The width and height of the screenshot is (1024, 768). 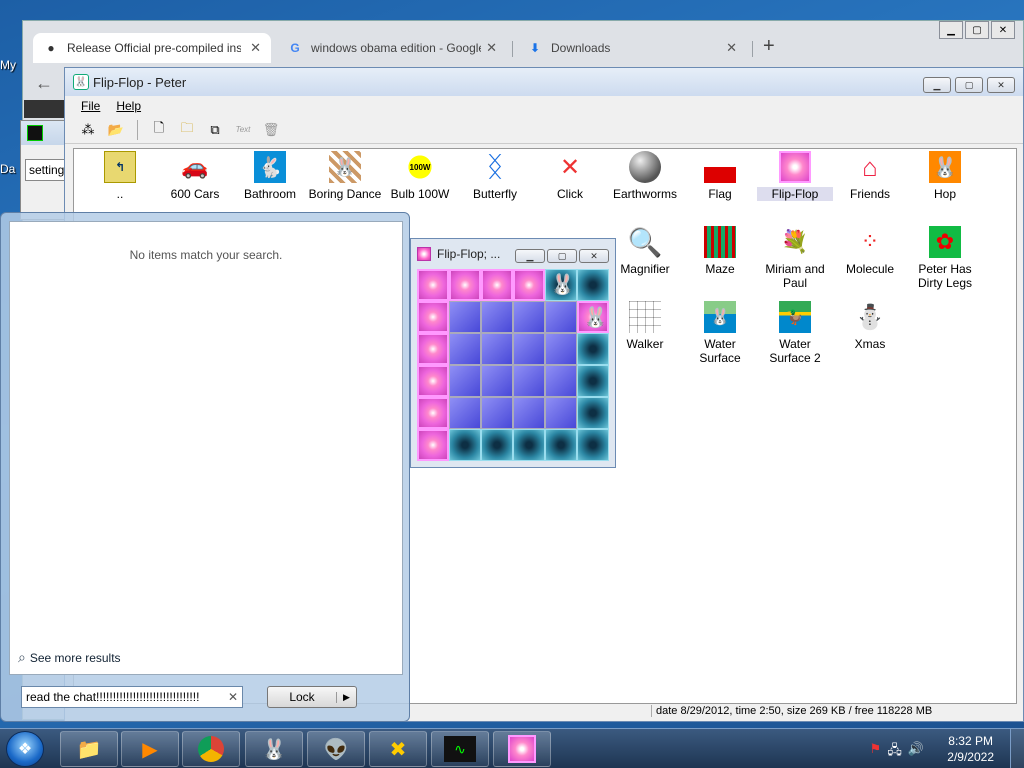 What do you see at coordinates (152, 48) in the screenshot?
I see `tab-github-release: ● Release Official pre-compiled ins ✕` at bounding box center [152, 48].